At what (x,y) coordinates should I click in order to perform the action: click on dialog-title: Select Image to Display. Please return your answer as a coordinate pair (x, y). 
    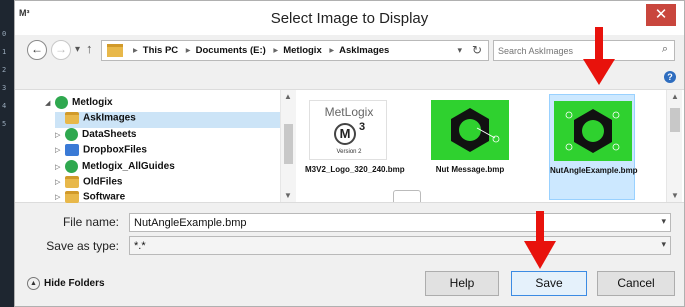
    Looking at the image, I should click on (349, 18).